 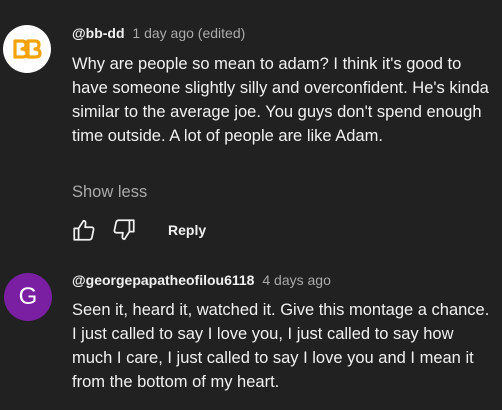 I want to click on thumbs-up-icon, so click(x=84, y=230).